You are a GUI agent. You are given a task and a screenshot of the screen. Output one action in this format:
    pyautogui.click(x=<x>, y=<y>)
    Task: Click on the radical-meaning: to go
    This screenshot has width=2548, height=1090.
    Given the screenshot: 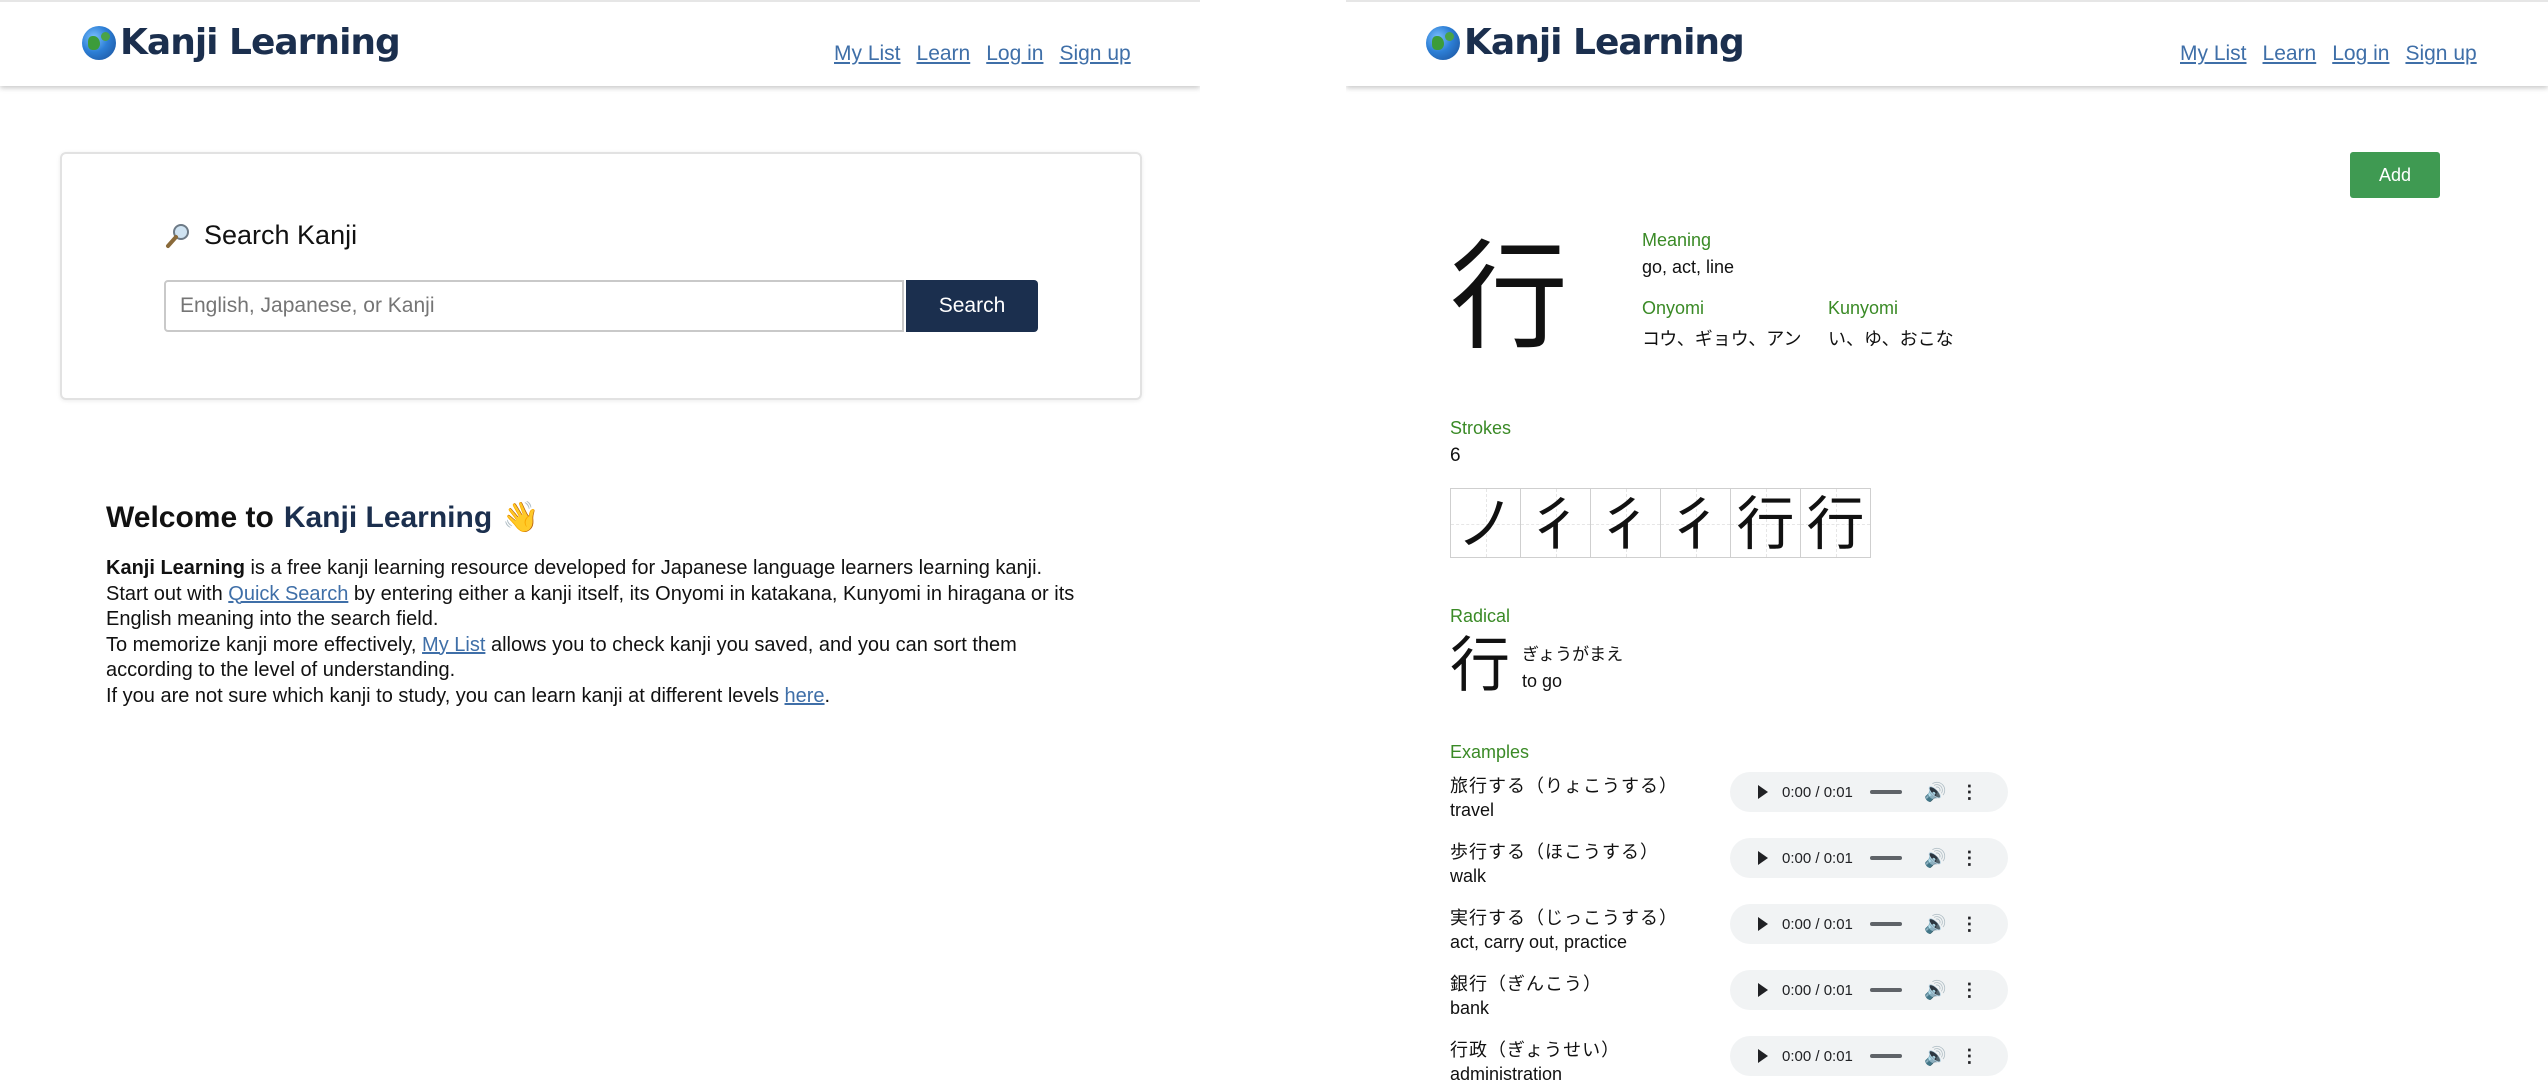 What is the action you would take?
    pyautogui.click(x=1542, y=681)
    